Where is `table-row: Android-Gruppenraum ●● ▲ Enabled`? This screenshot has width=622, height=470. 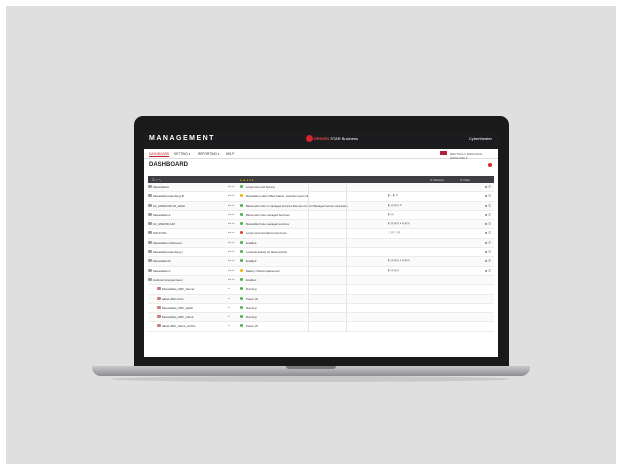 table-row: Android-Gruppenraum ●● ▲ Enabled is located at coordinates (321, 280).